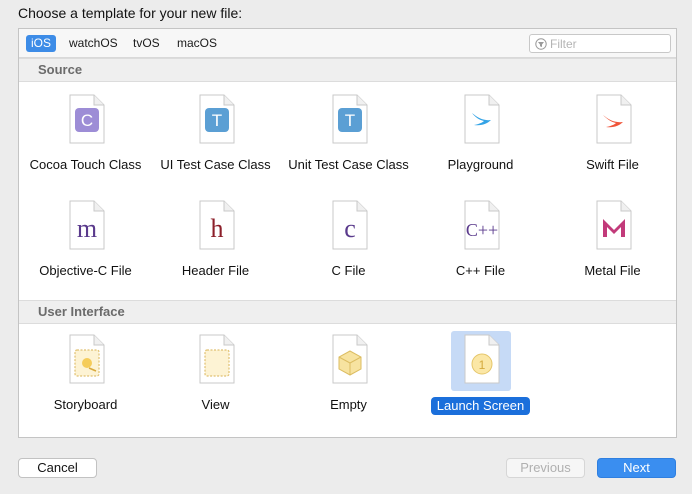 The image size is (692, 494). I want to click on section-header-source: Source, so click(347, 70).